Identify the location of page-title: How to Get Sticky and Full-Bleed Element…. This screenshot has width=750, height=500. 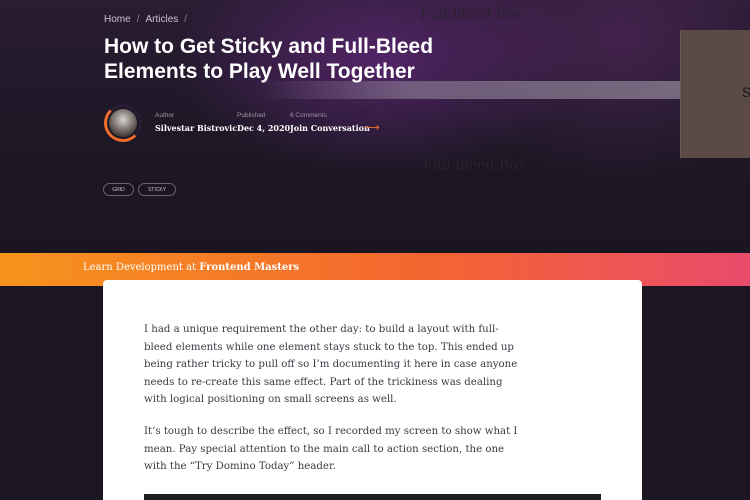
(269, 59).